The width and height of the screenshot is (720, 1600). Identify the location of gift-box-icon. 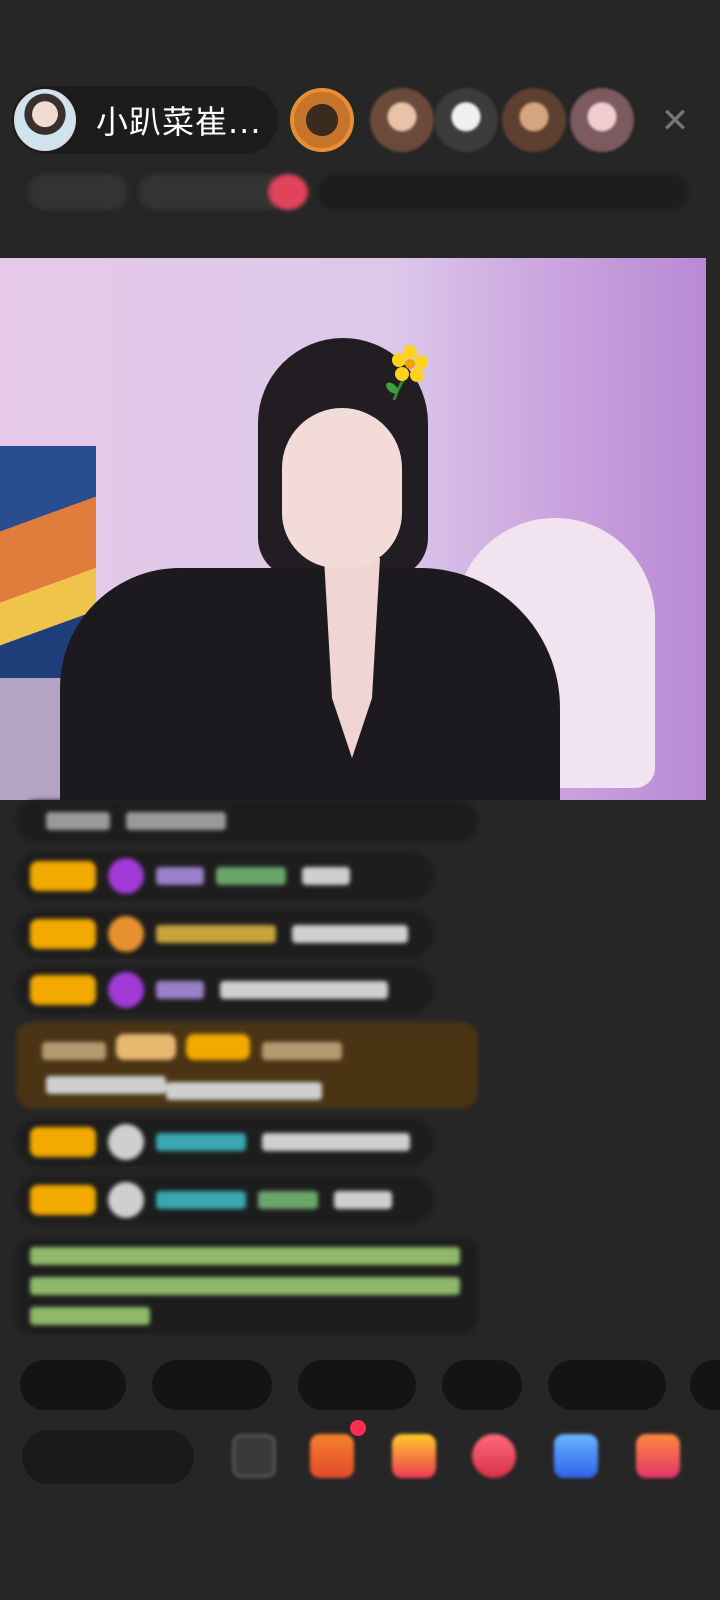
(332, 1456).